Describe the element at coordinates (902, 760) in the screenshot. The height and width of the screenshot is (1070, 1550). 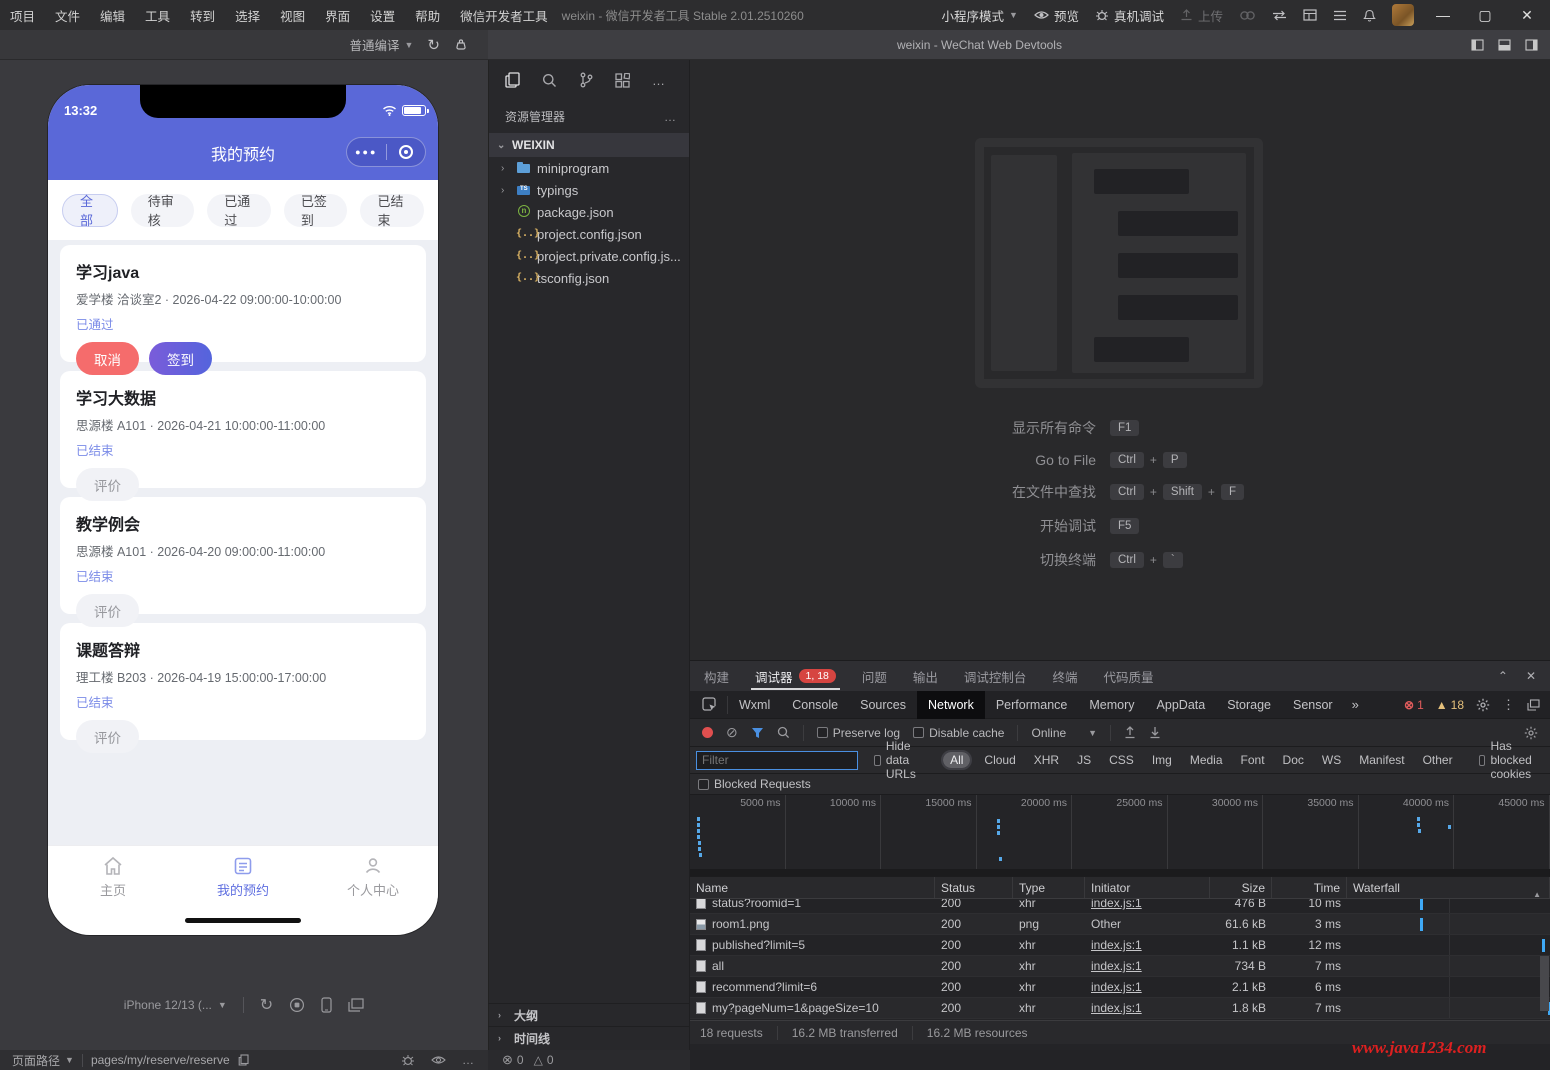
I see `hide-data-urls-checkbox: Hide data URLs` at that location.